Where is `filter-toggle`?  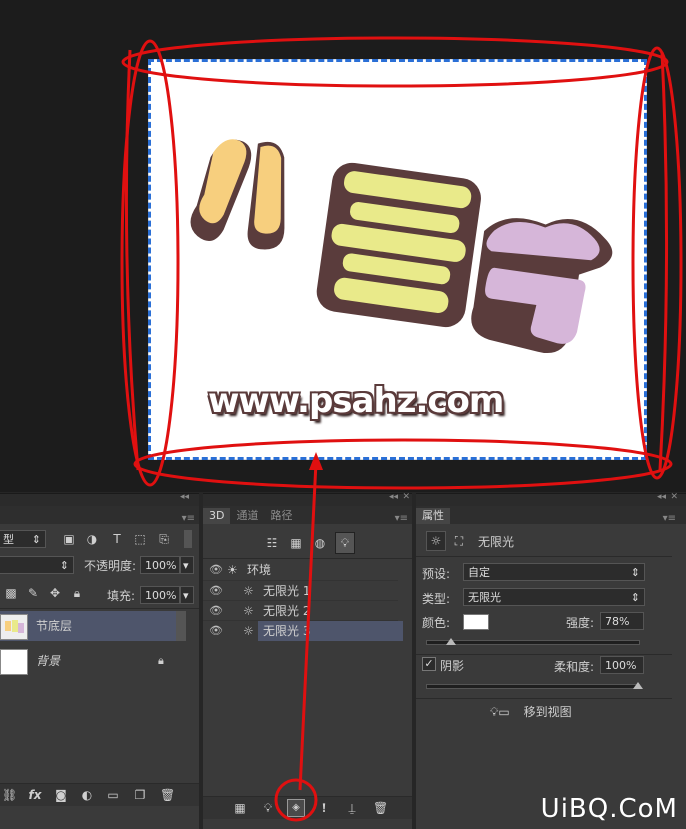 filter-toggle is located at coordinates (188, 539).